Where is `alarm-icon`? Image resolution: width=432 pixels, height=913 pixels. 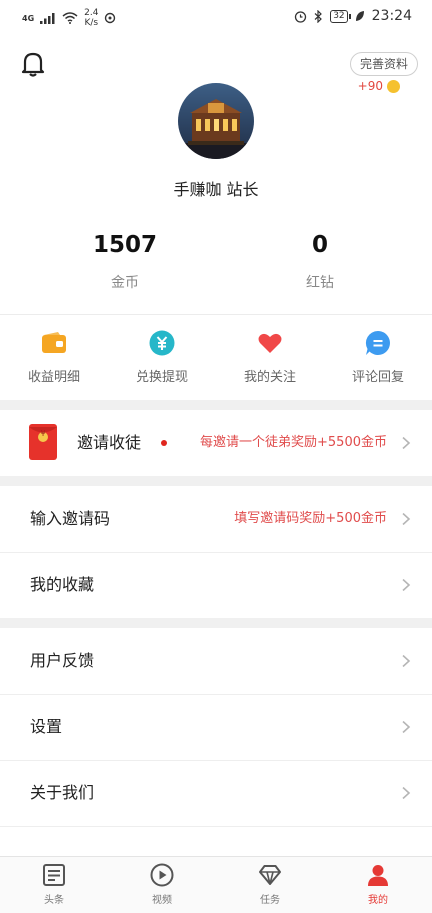 alarm-icon is located at coordinates (301, 16).